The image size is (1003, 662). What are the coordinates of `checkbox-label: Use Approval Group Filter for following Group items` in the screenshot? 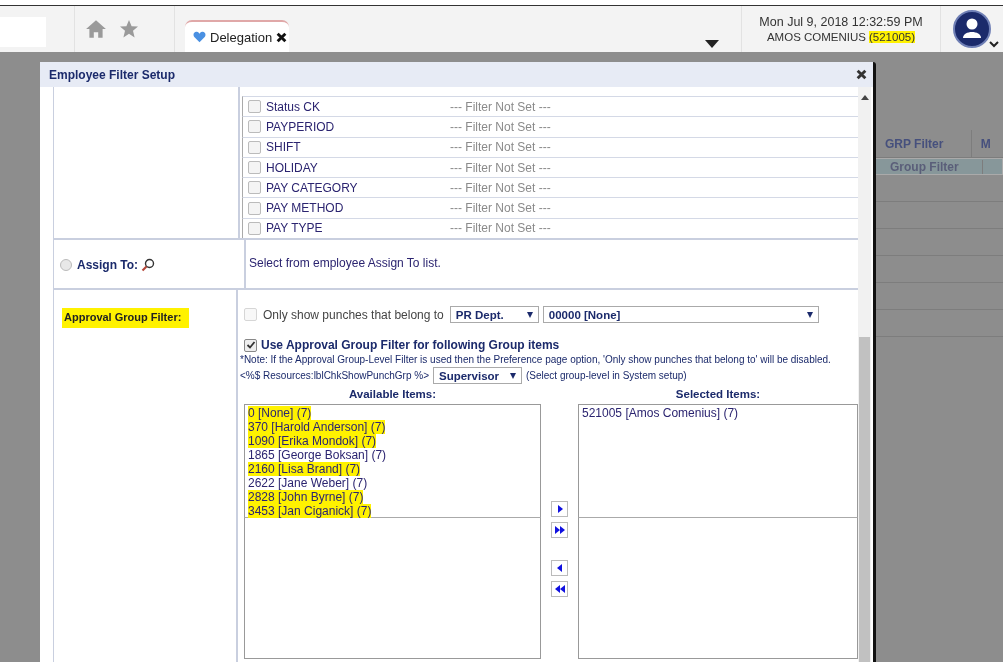 It's located at (410, 345).